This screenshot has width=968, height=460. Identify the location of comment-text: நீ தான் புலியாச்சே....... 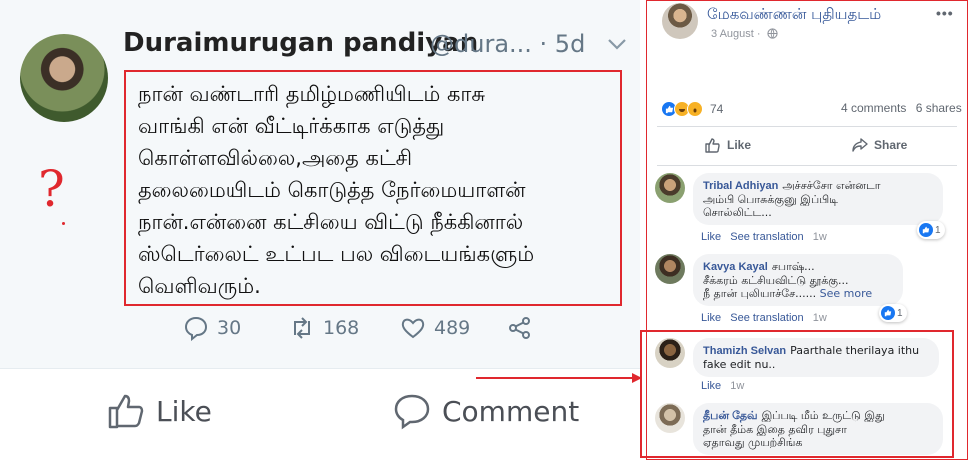
(760, 293).